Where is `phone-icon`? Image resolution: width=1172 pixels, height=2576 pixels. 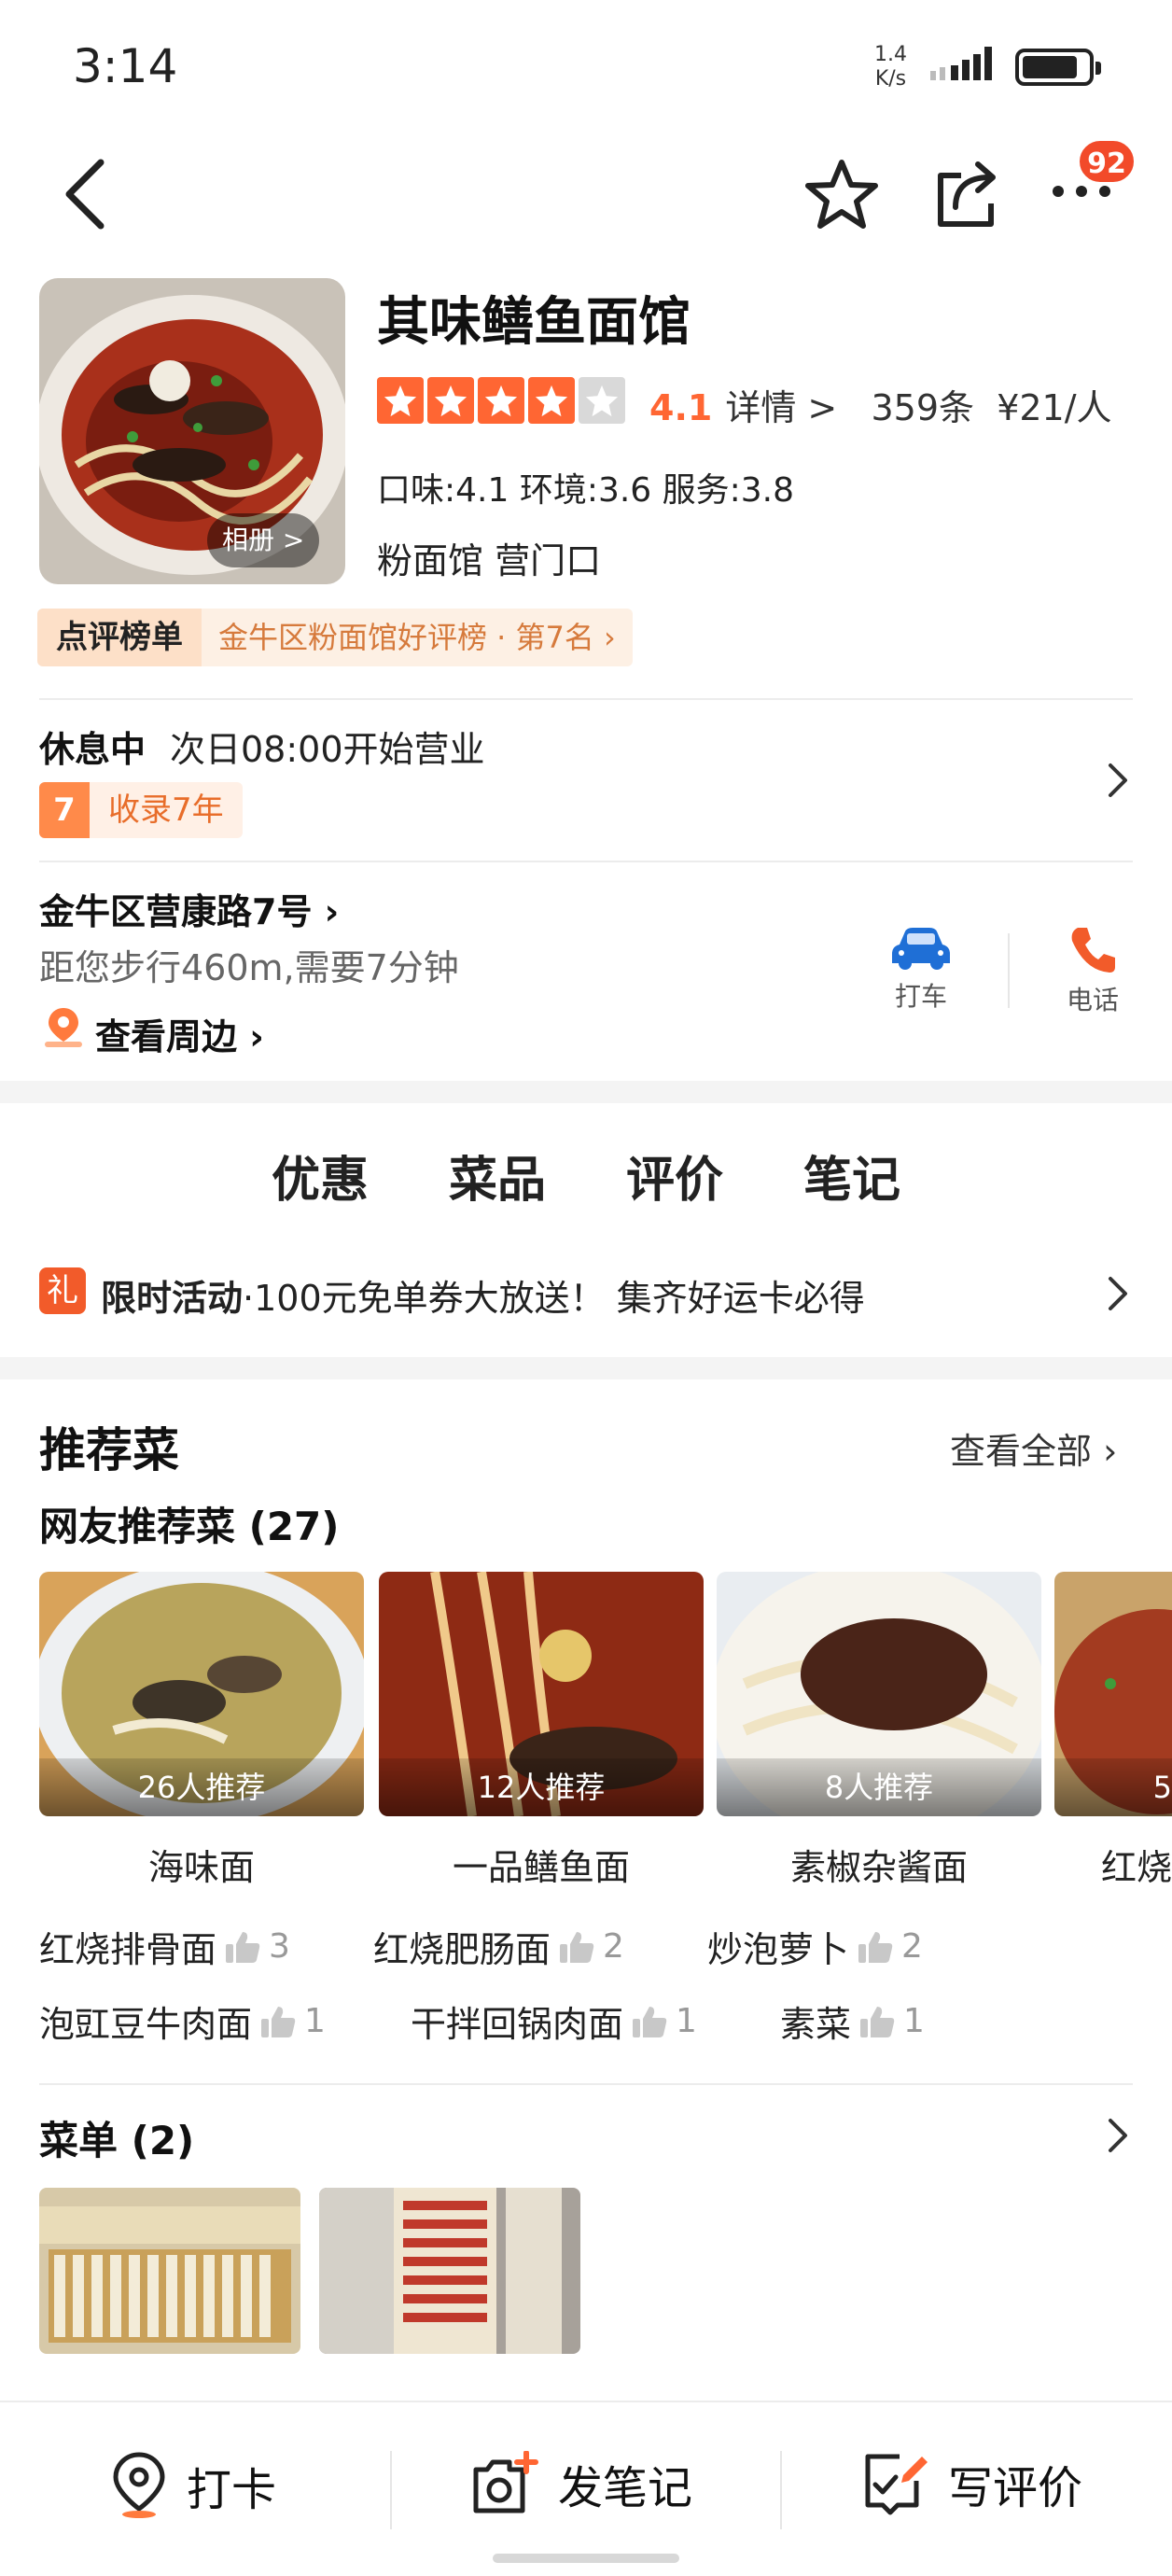
phone-icon is located at coordinates (1093, 950).